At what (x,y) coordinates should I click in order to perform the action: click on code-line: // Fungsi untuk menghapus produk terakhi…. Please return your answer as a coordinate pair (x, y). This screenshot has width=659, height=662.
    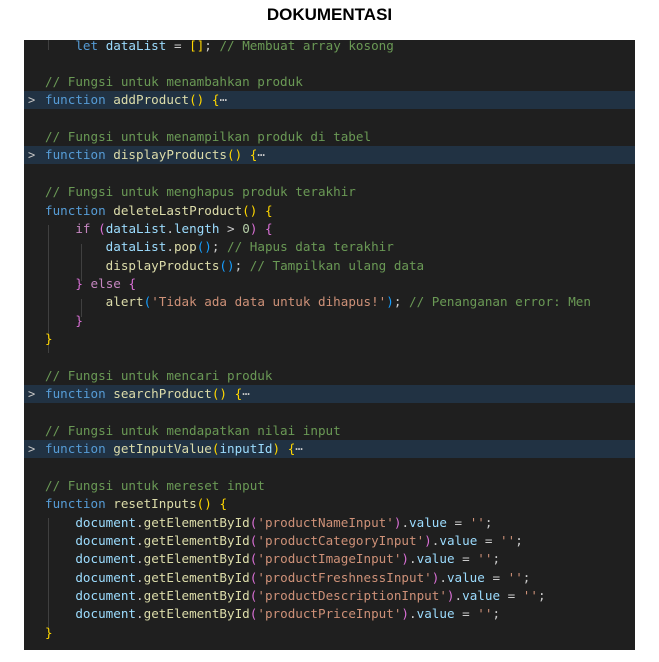
    Looking at the image, I should click on (329, 192).